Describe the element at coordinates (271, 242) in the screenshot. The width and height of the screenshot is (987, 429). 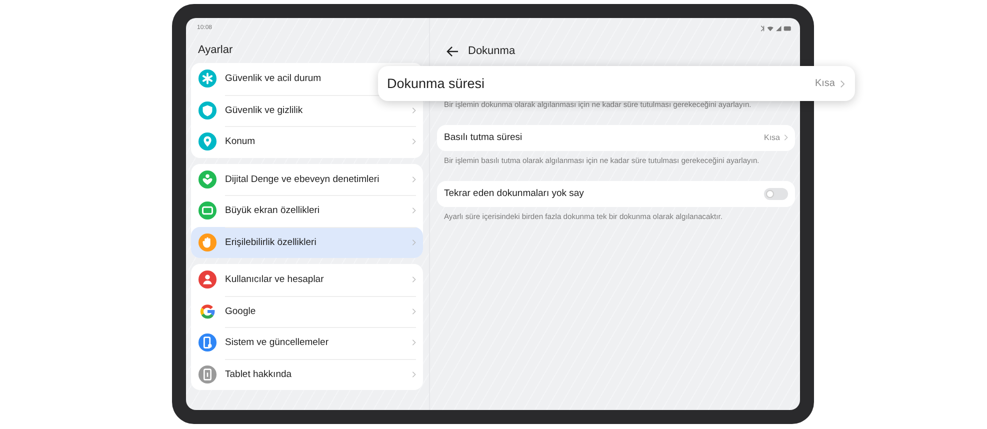
I see `sidebar-item-label: Erişilebilirlik özellikleri` at that location.